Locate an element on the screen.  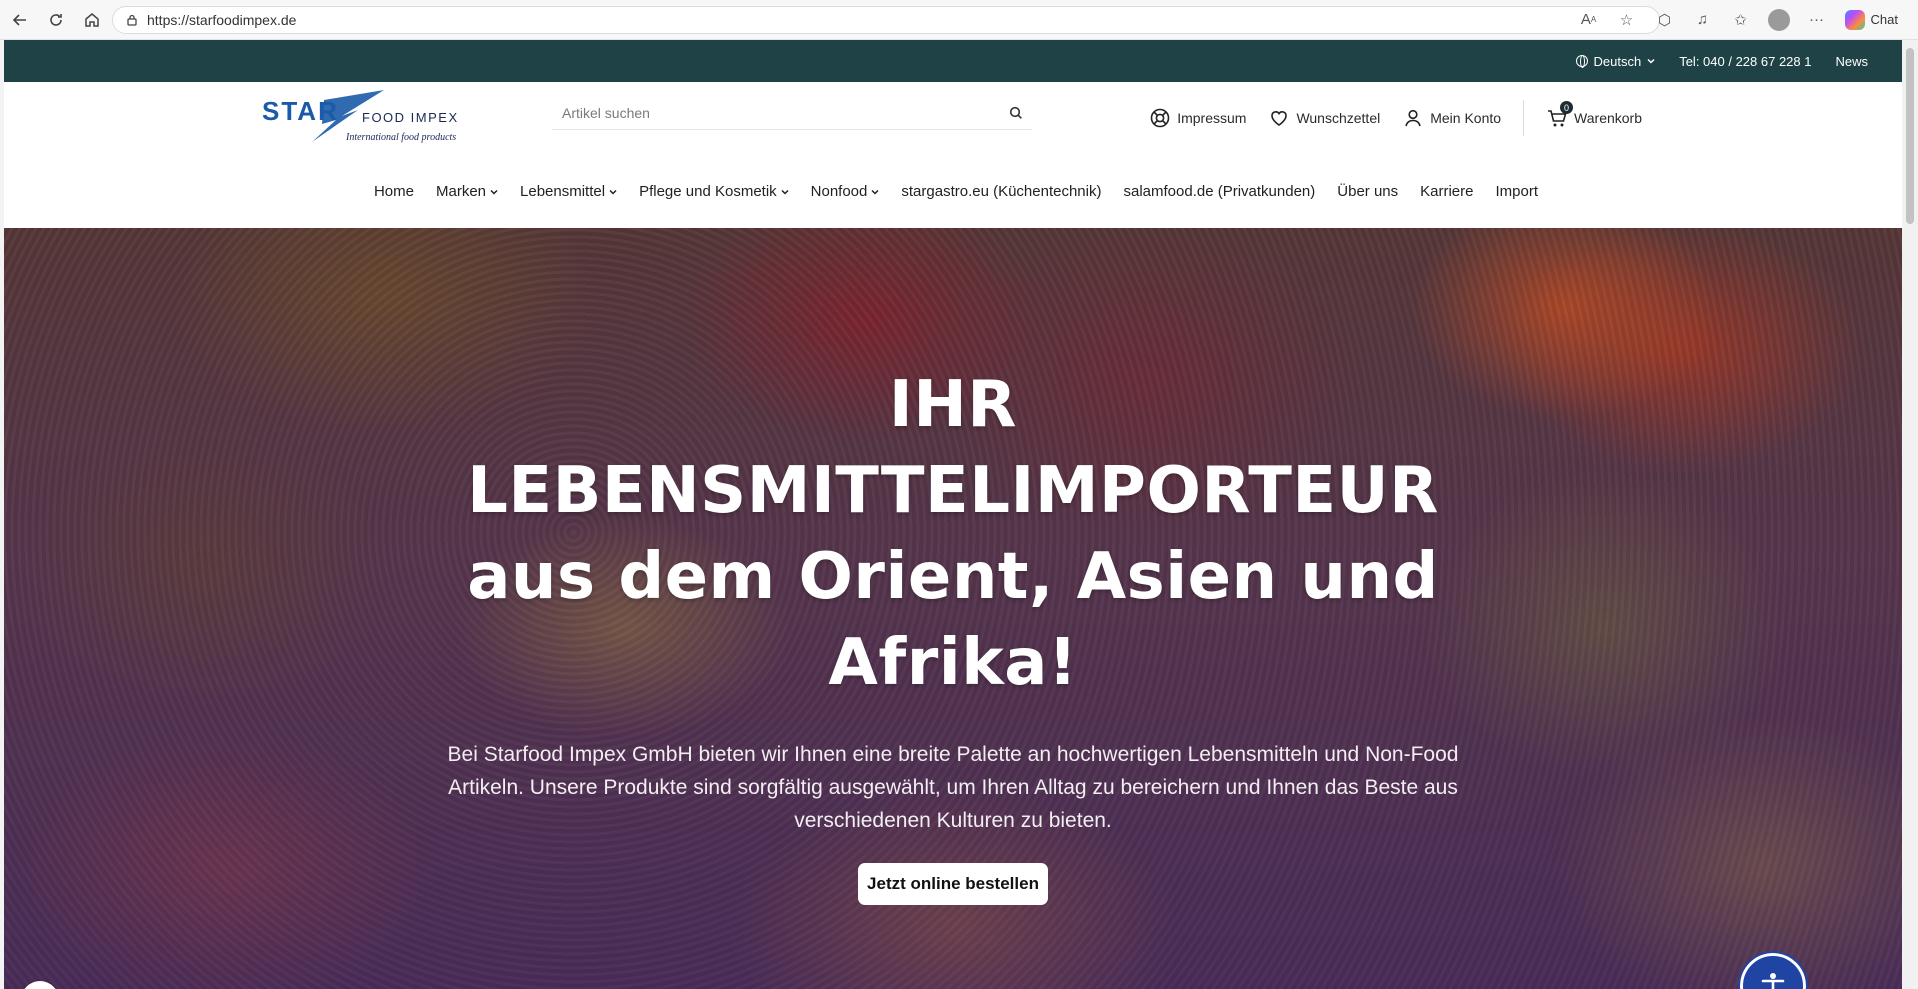
nav-label: Über uns is located at coordinates (1368, 191).